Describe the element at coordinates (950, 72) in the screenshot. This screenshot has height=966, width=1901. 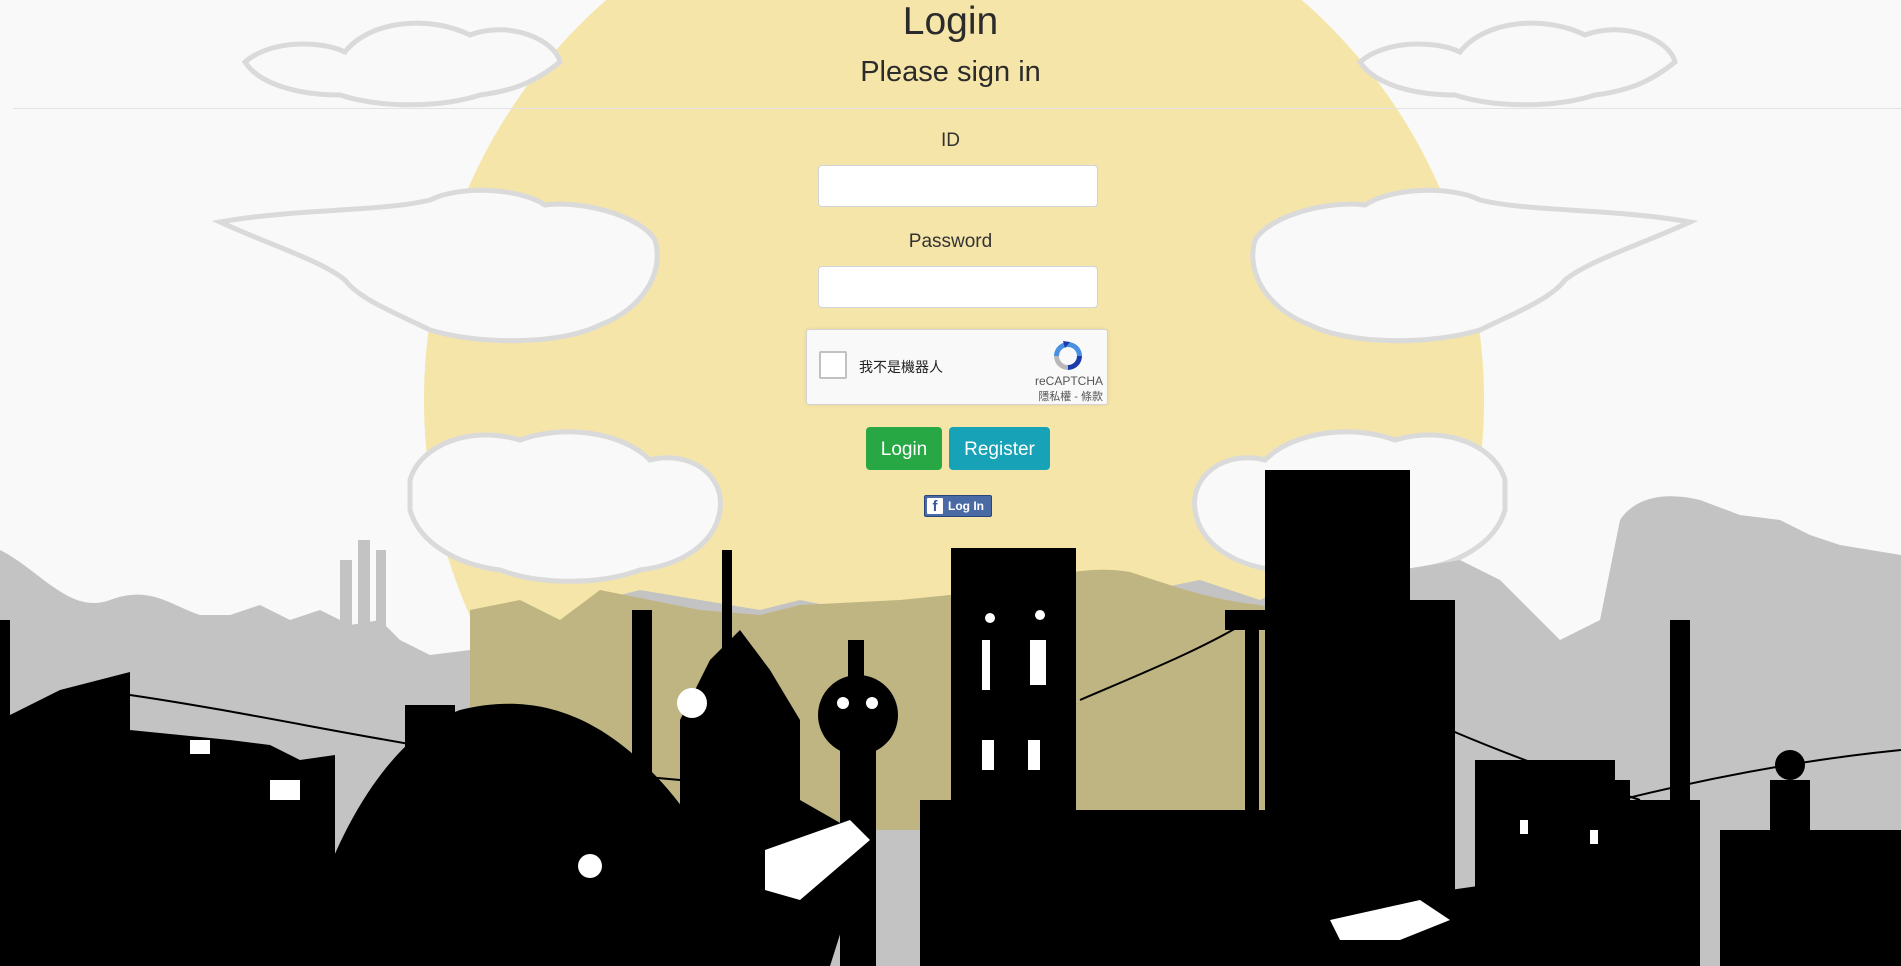
I see `page-subtitle: Please sign in` at that location.